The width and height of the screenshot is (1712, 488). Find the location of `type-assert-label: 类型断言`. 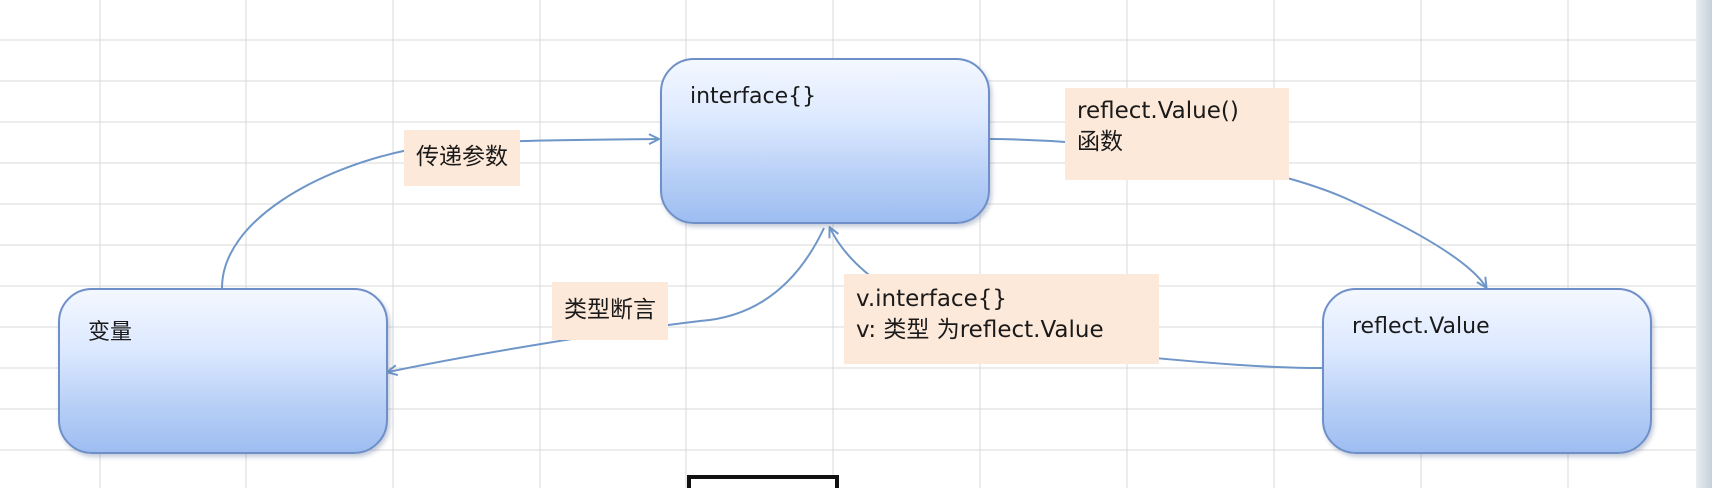

type-assert-label: 类型断言 is located at coordinates (610, 311).